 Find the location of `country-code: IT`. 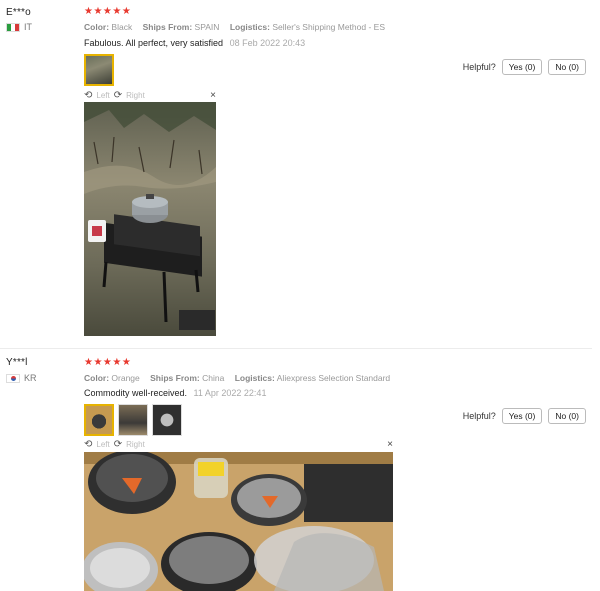

country-code: IT is located at coordinates (28, 27).